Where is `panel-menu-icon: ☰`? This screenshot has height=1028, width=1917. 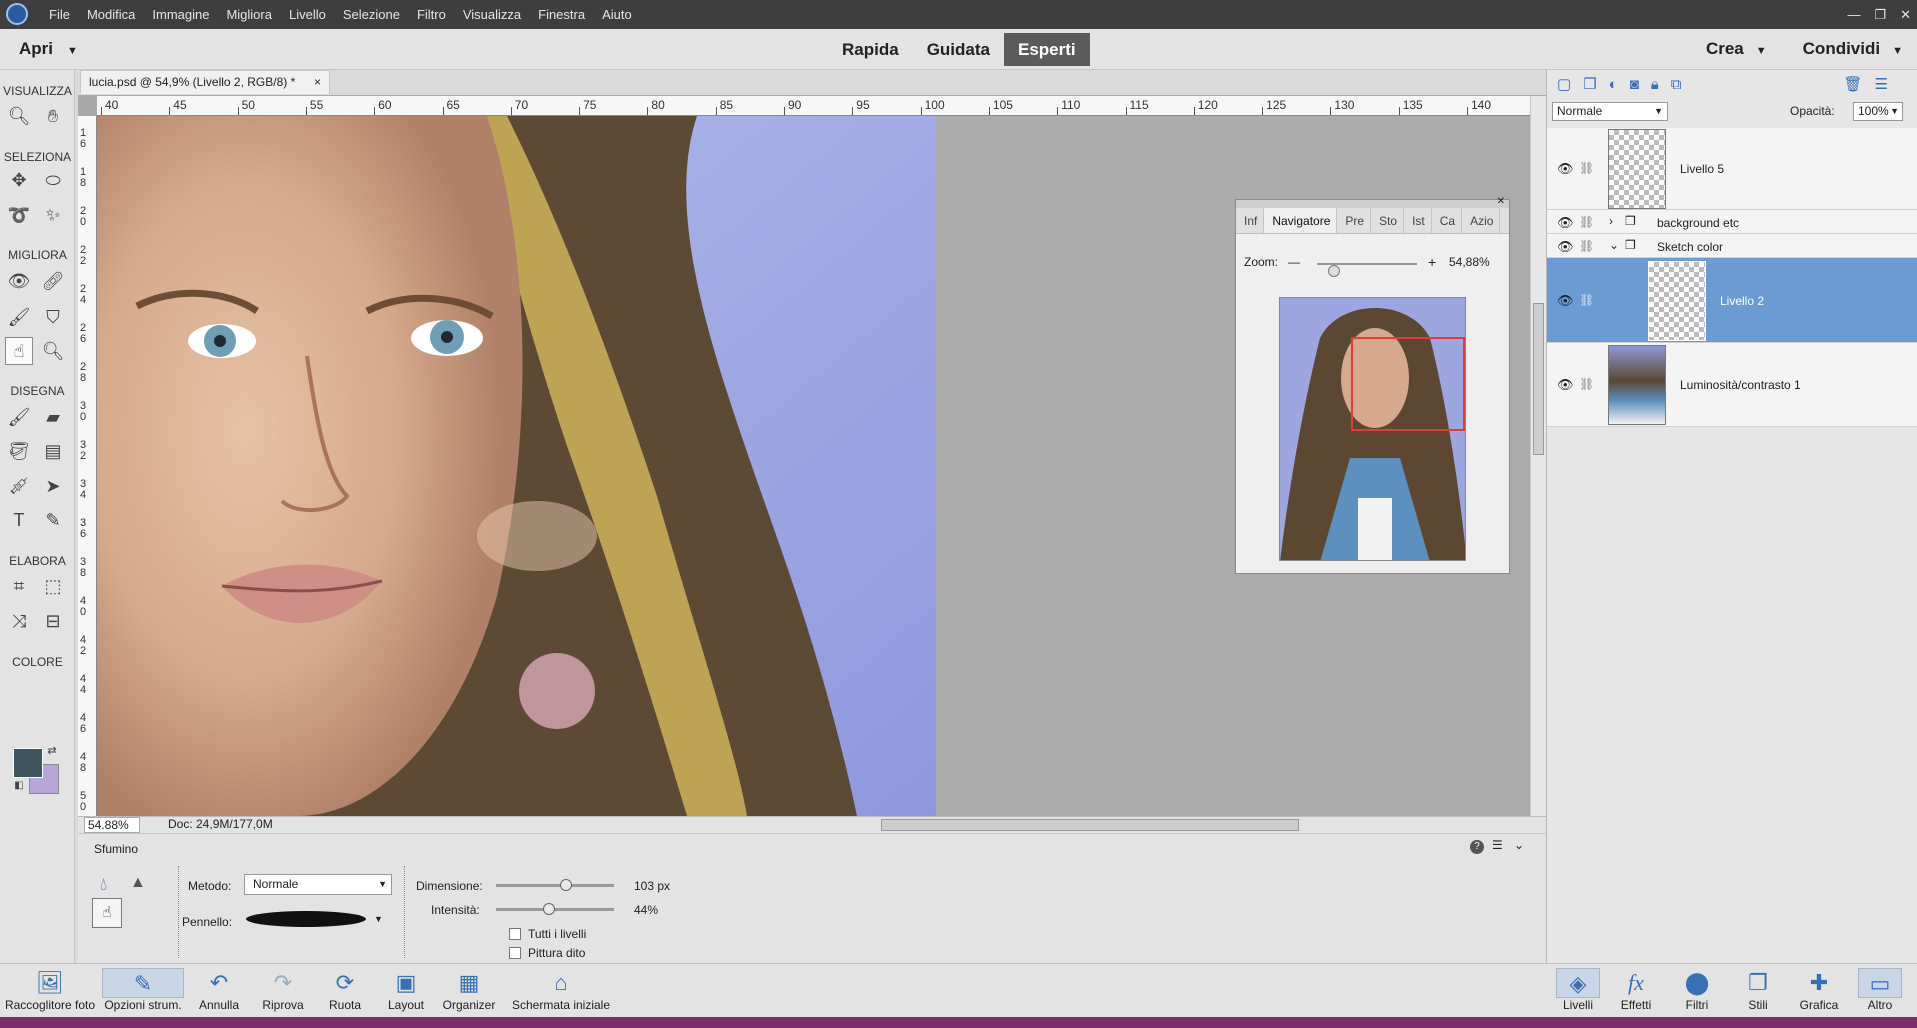
panel-menu-icon: ☰ is located at coordinates (1881, 84).